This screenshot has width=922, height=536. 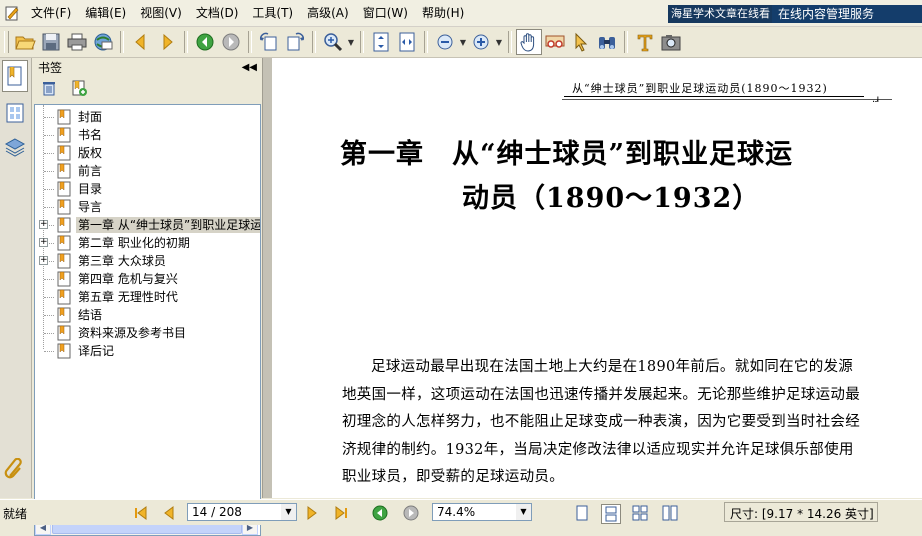 I want to click on bookmark-item: 第五章 无理性时代, so click(x=147, y=297).